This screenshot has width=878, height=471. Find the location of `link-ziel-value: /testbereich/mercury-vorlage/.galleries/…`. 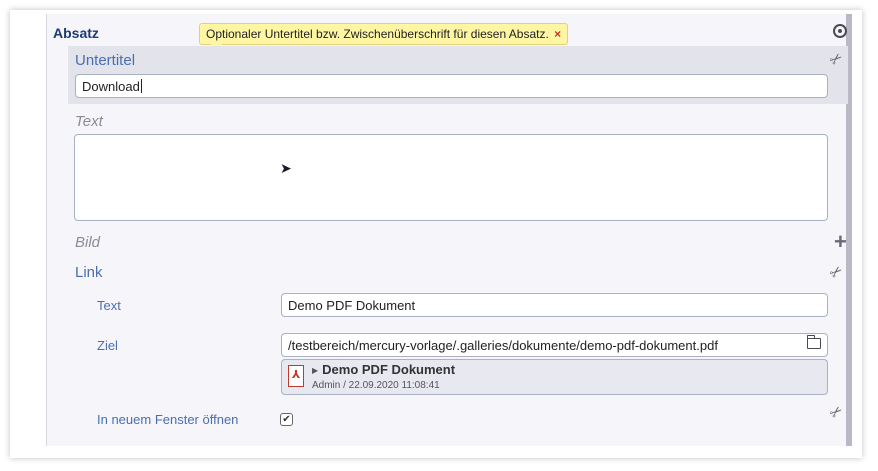

link-ziel-value: /testbereich/mercury-vorlage/.galleries/… is located at coordinates (503, 345).